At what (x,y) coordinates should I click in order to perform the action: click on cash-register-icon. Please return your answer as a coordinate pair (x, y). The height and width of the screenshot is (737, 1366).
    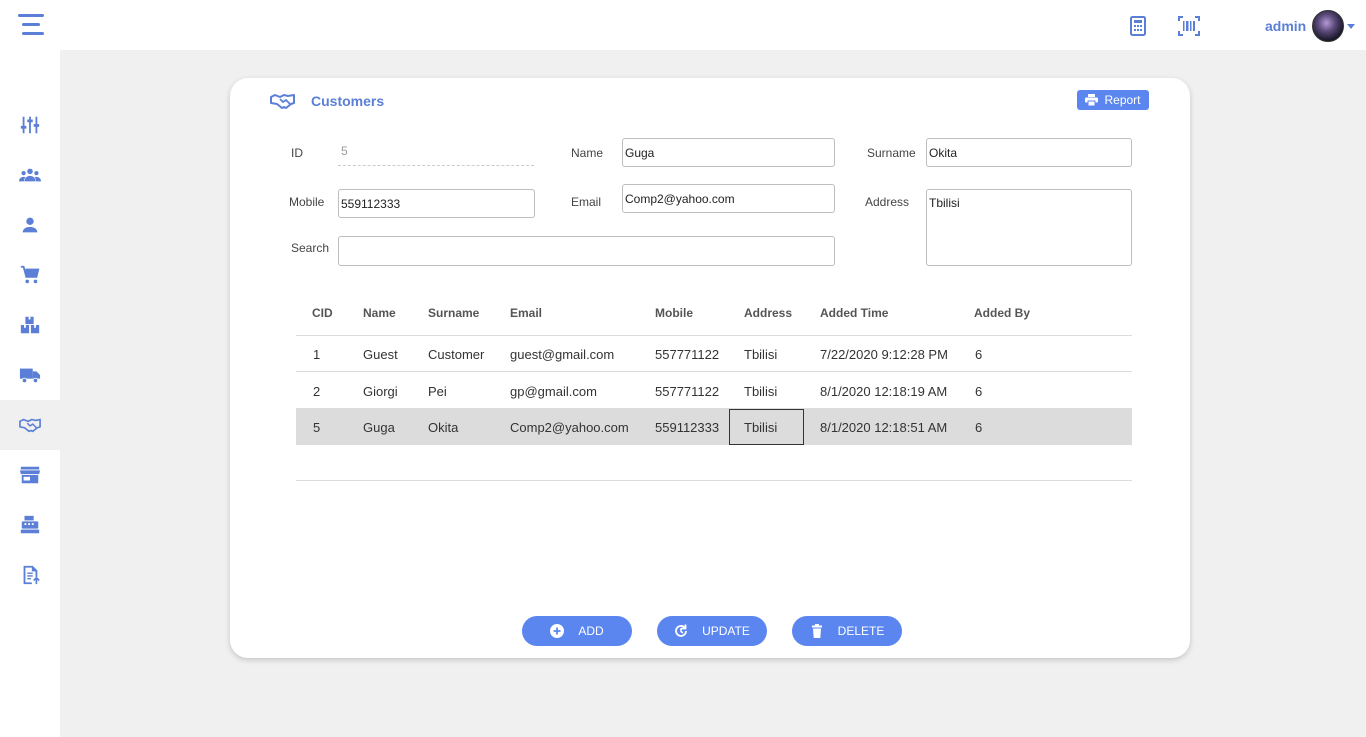
    Looking at the image, I should click on (30, 524).